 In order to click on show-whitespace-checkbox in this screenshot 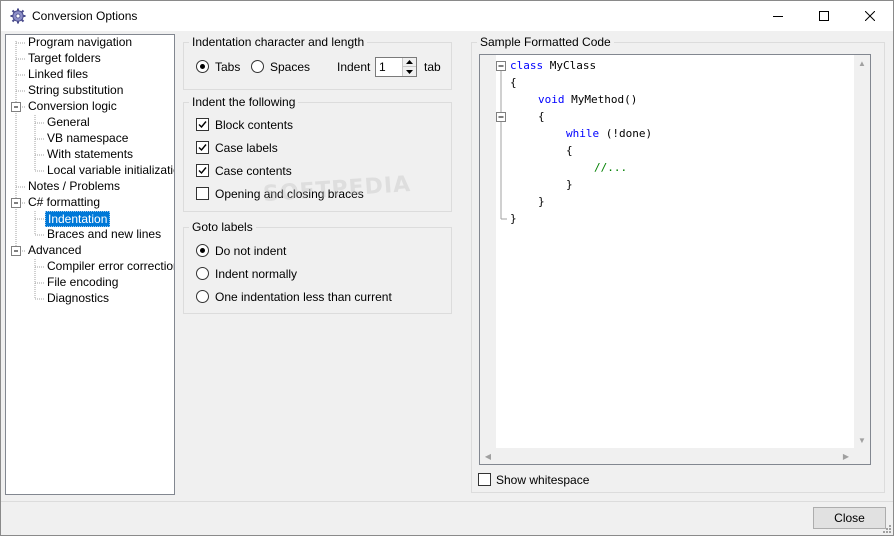, I will do `click(484, 479)`.